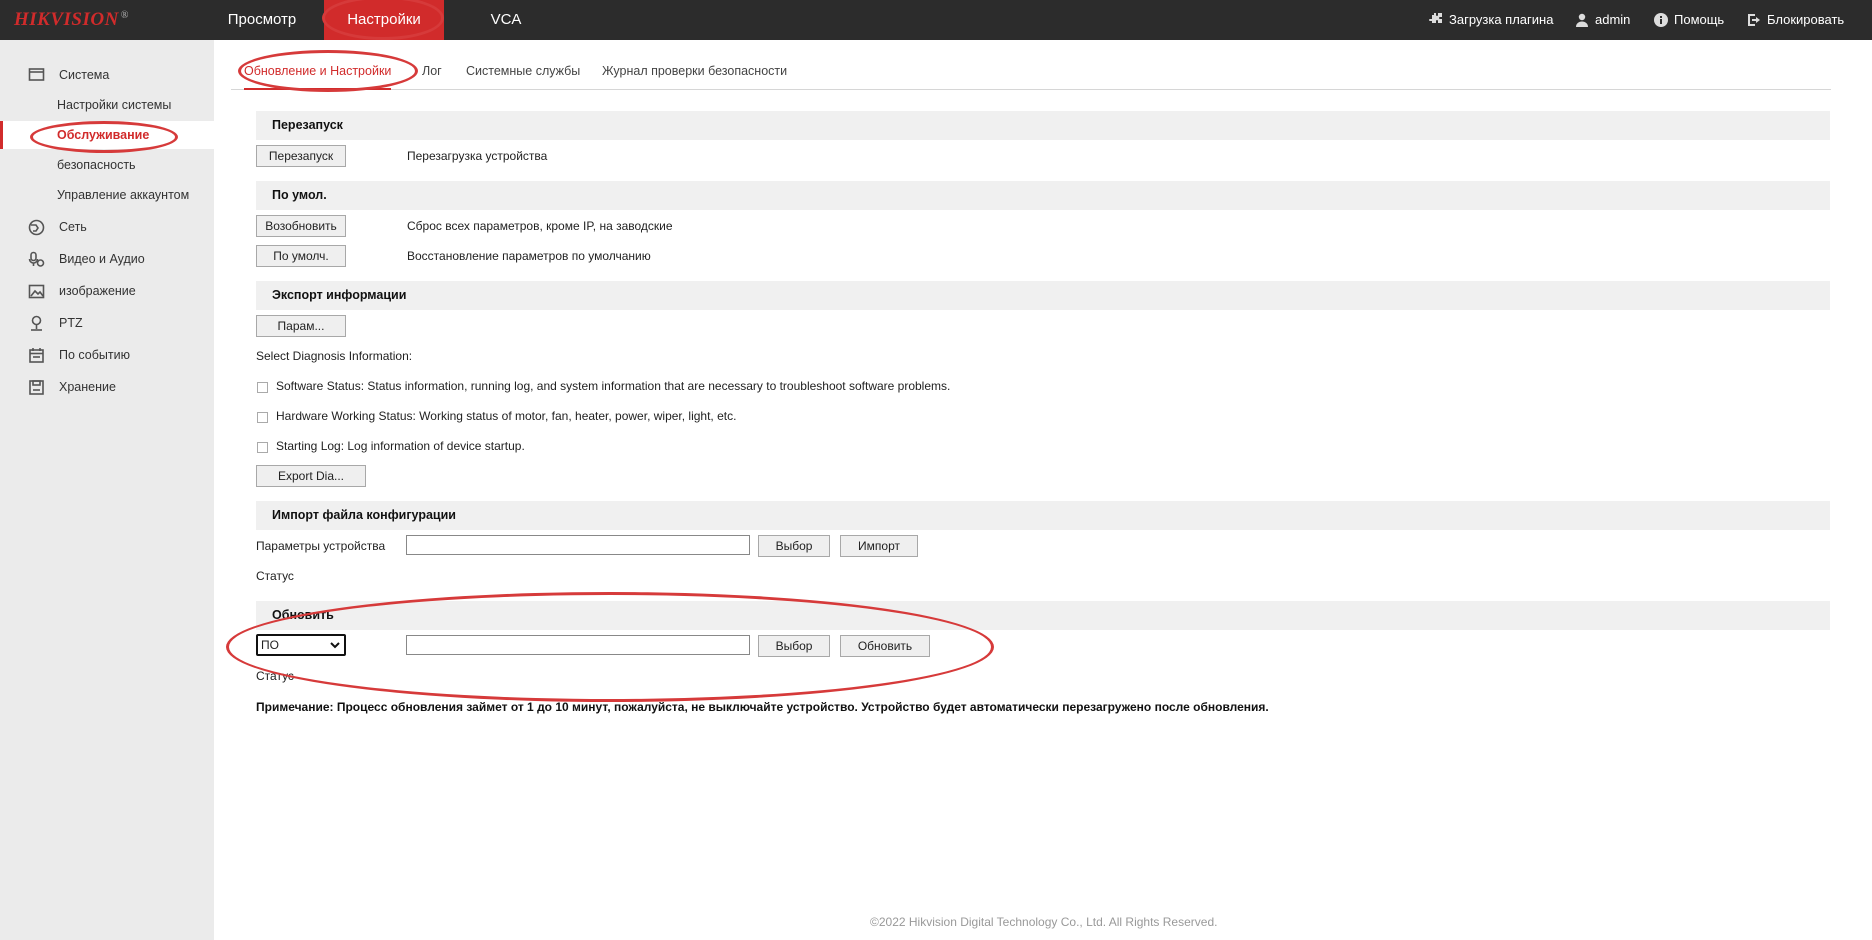  Describe the element at coordinates (36, 227) in the screenshot. I see `globe-icon` at that location.